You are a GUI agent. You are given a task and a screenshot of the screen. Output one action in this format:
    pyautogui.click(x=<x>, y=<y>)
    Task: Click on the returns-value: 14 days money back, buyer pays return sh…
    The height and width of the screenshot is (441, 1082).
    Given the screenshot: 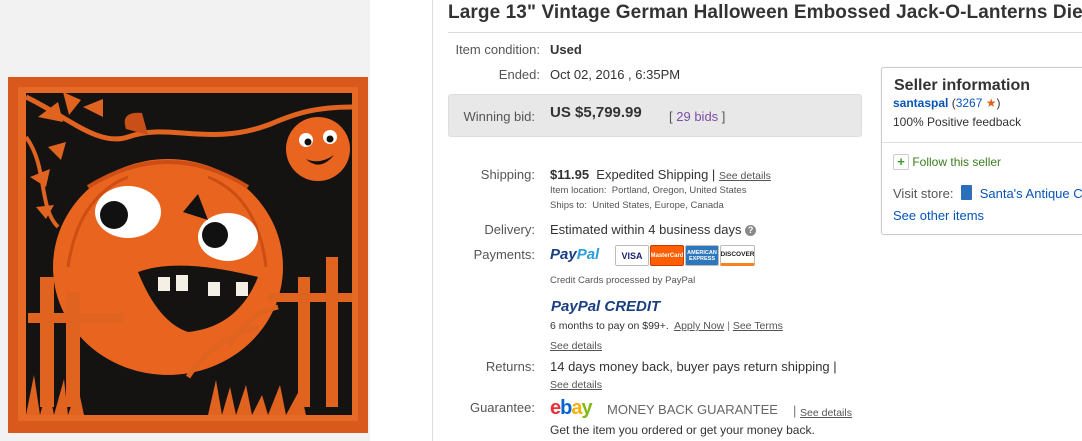 What is the action you would take?
    pyautogui.click(x=693, y=366)
    